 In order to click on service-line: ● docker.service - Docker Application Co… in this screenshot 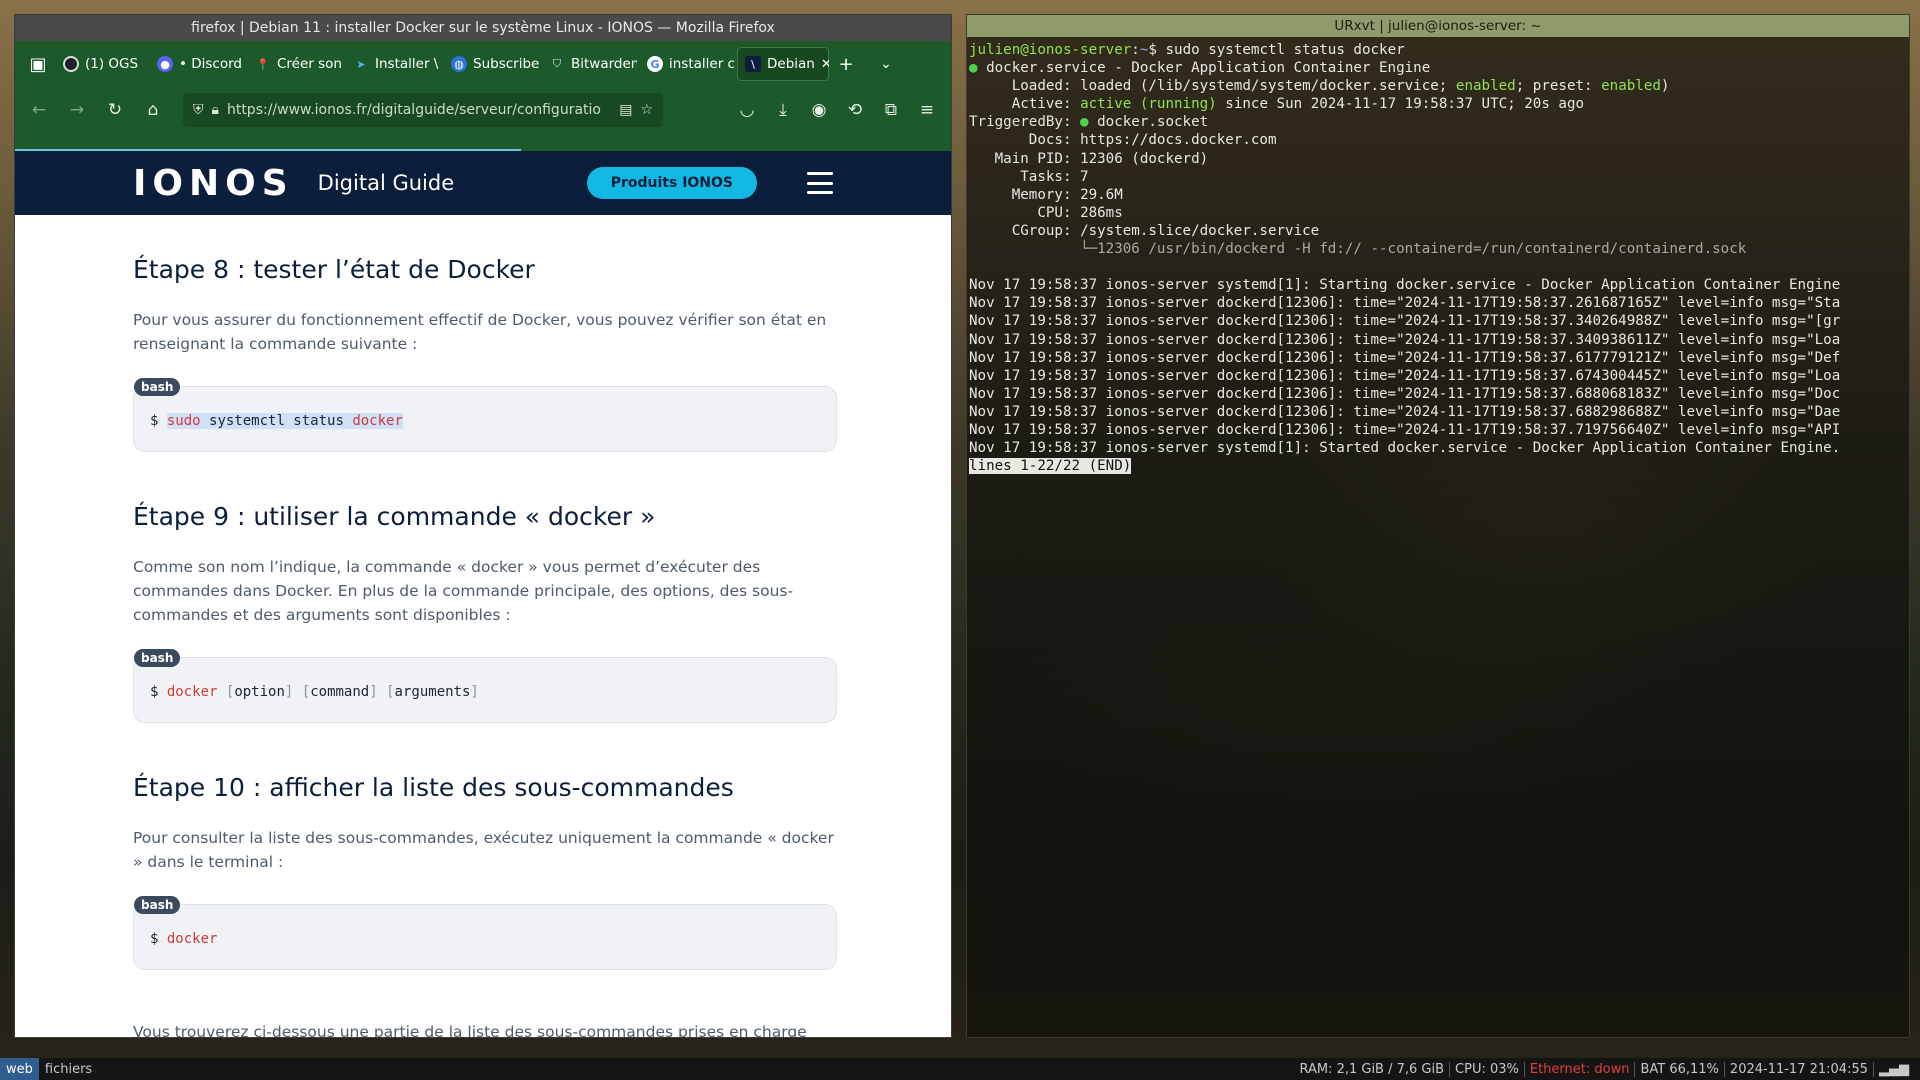, I will do `click(1200, 68)`.